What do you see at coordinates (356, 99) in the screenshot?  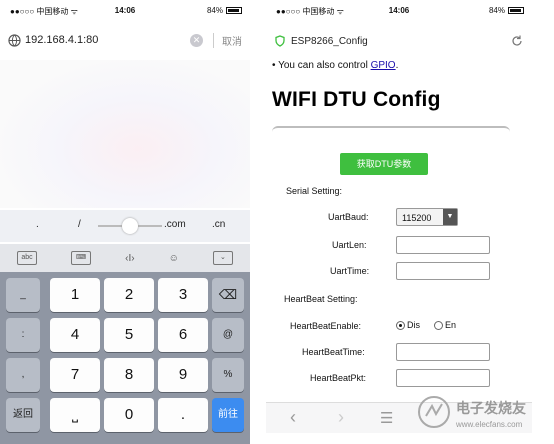 I see `page-heading: WIFI DTU Config` at bounding box center [356, 99].